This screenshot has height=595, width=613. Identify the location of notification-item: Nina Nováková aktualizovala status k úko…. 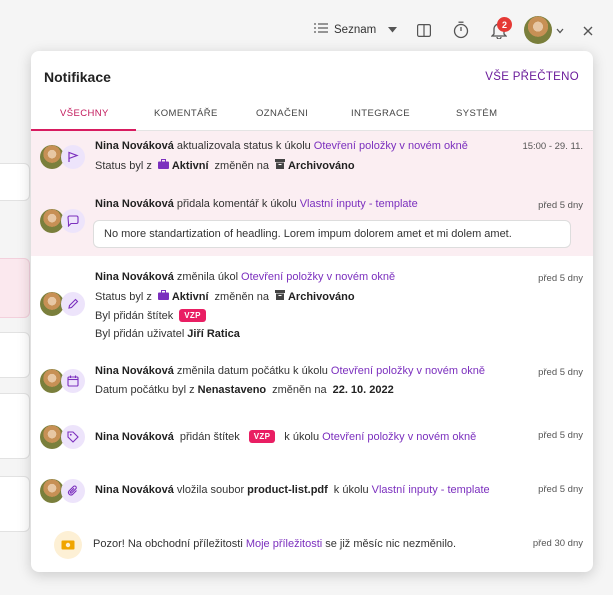
(312, 157).